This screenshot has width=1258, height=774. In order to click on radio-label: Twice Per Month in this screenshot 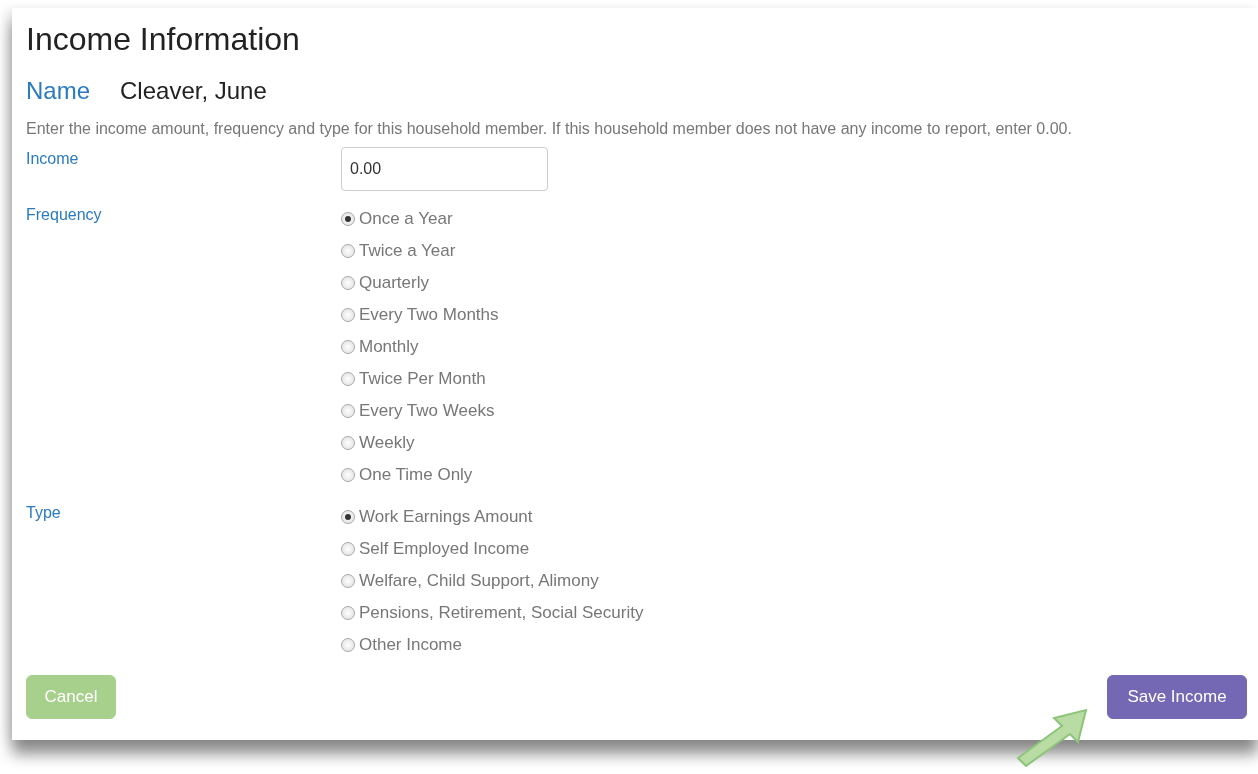, I will do `click(422, 379)`.